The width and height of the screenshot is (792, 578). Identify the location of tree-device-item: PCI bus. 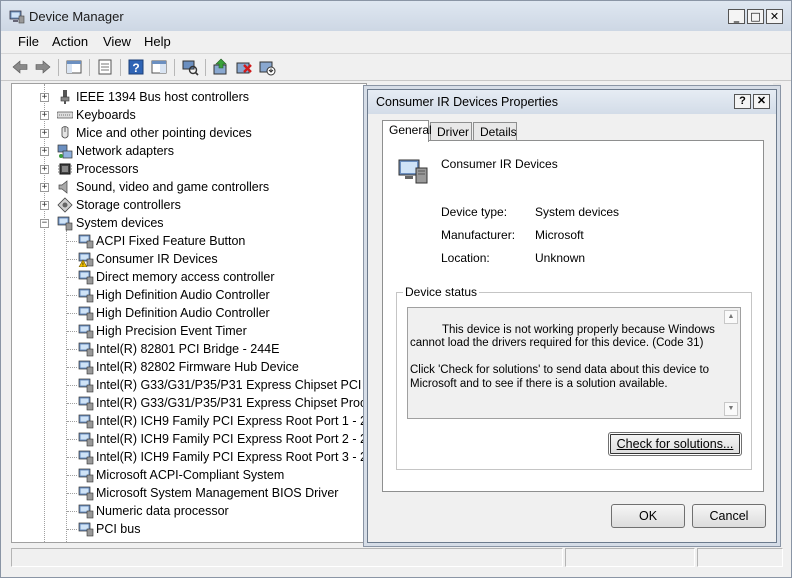
(189, 529).